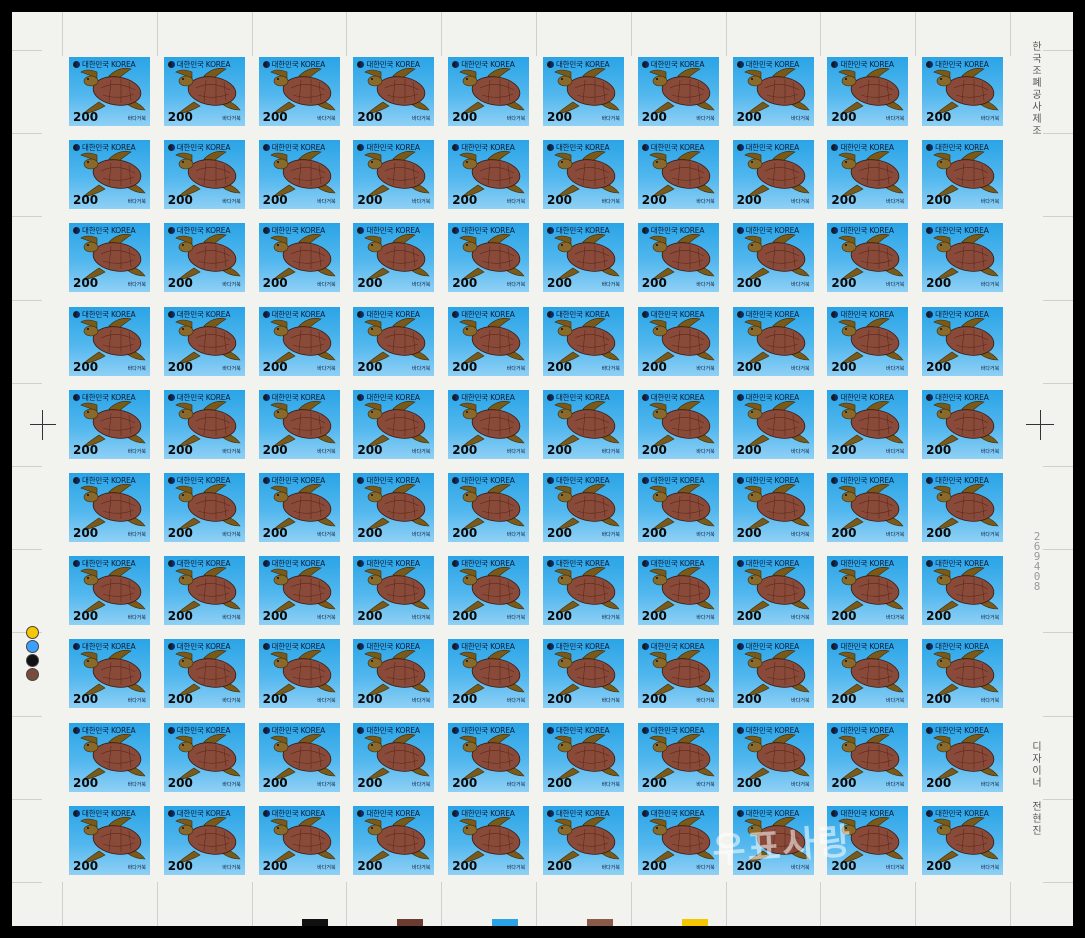  Describe the element at coordinates (1010, 34) in the screenshot. I see `perforation-guide-top` at that location.